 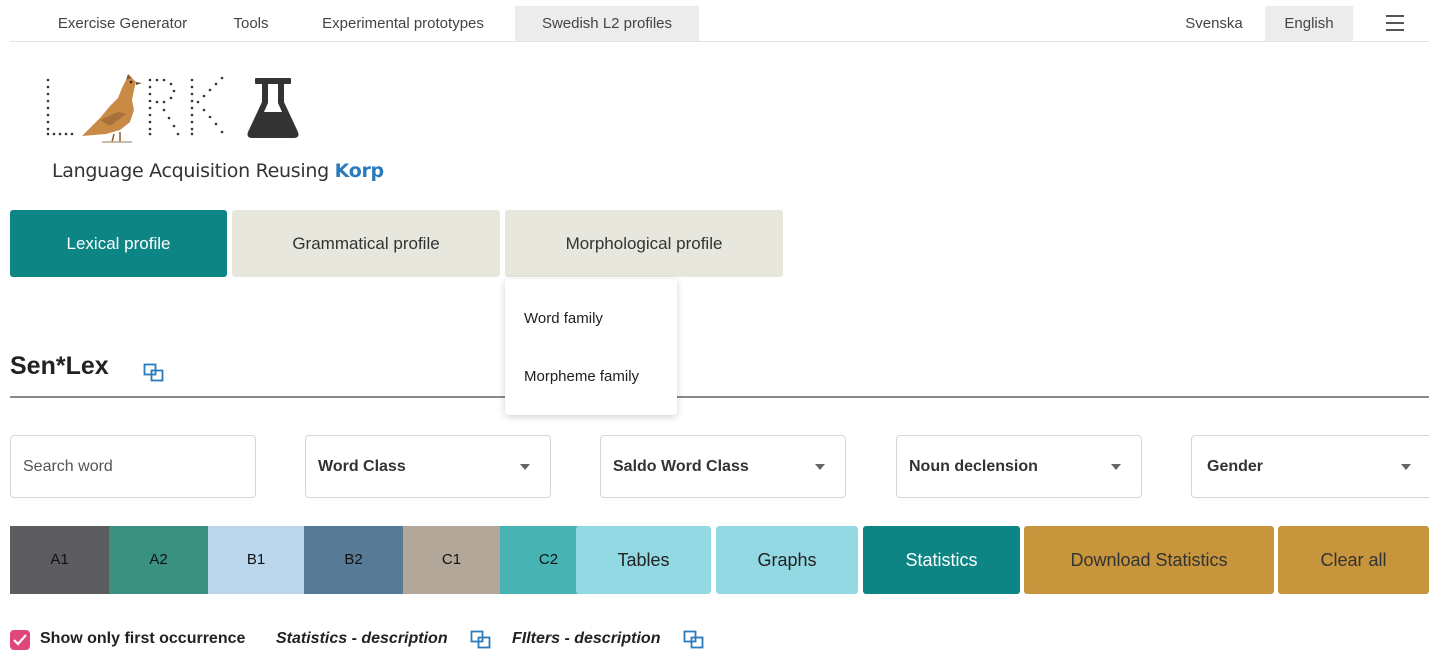 What do you see at coordinates (142, 639) in the screenshot?
I see `show-first-occurrence-label: Show only first occurrence` at bounding box center [142, 639].